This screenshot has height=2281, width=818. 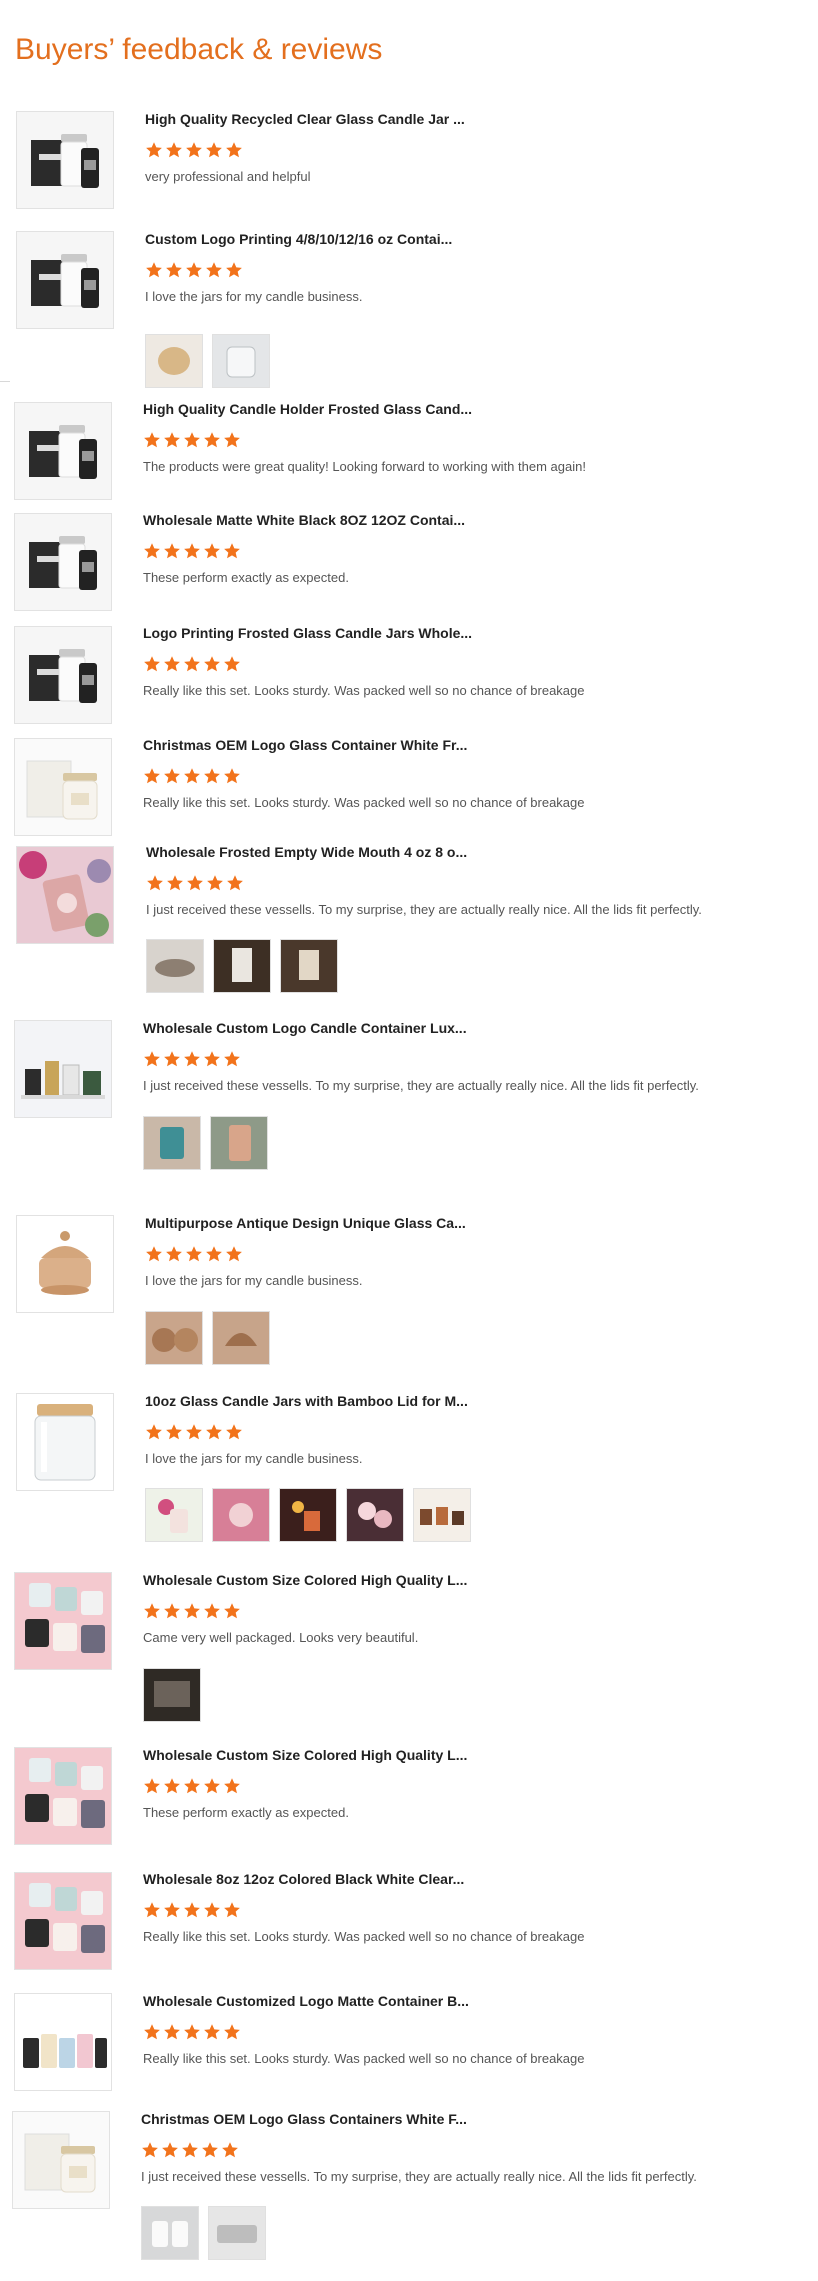 What do you see at coordinates (228, 176) in the screenshot?
I see `review-comment: very professional and helpful` at bounding box center [228, 176].